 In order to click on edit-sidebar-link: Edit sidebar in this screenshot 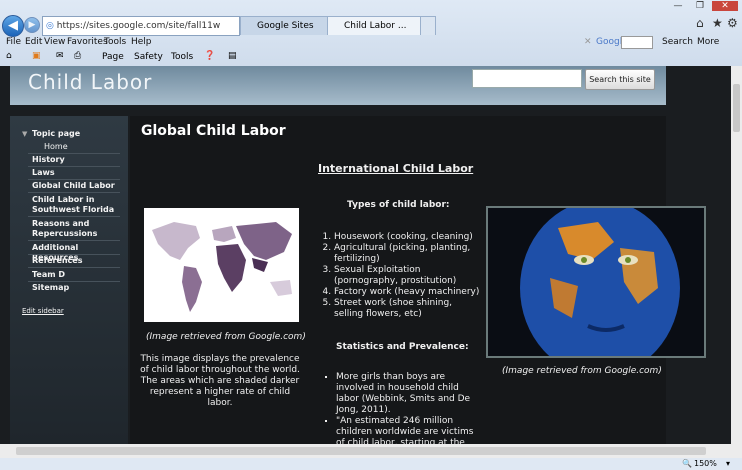, I will do `click(68, 311)`.